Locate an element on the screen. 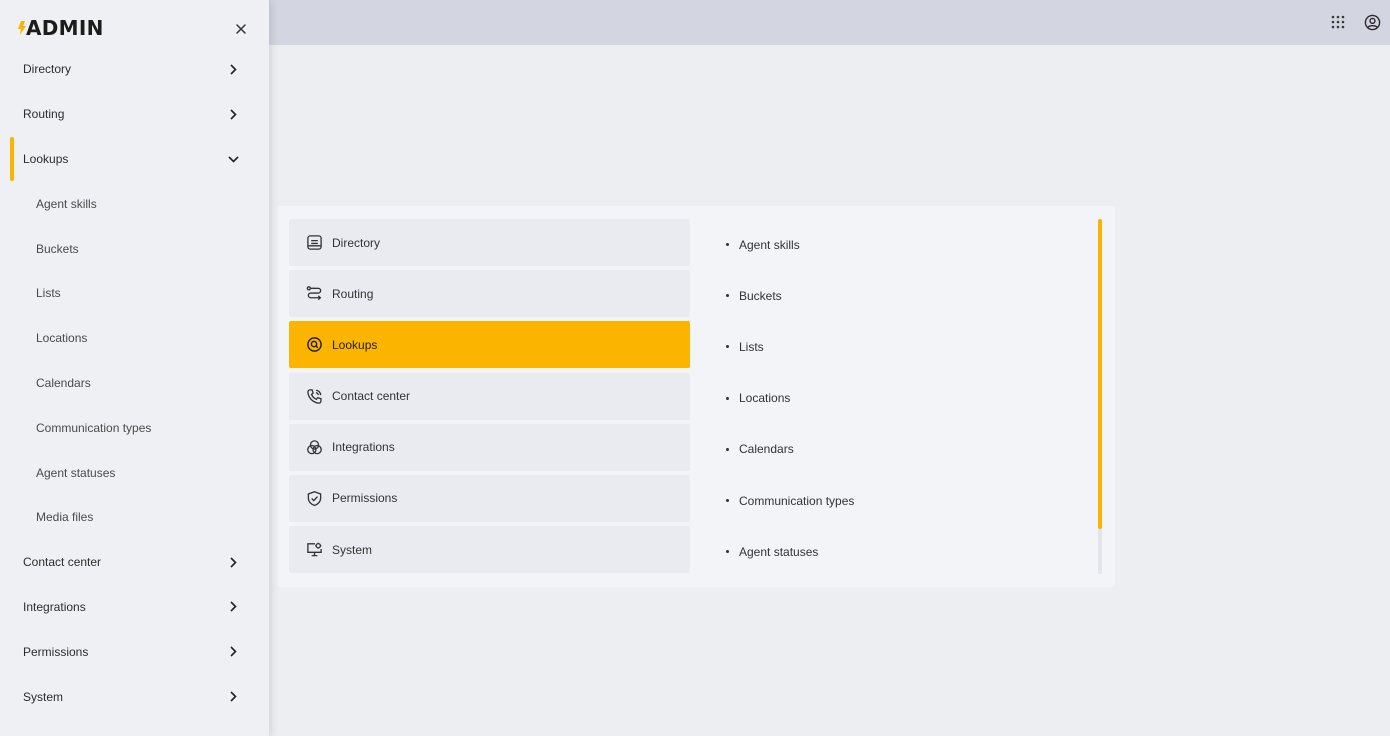 This screenshot has width=1390, height=736. subitem-locations: Locations is located at coordinates (909, 398).